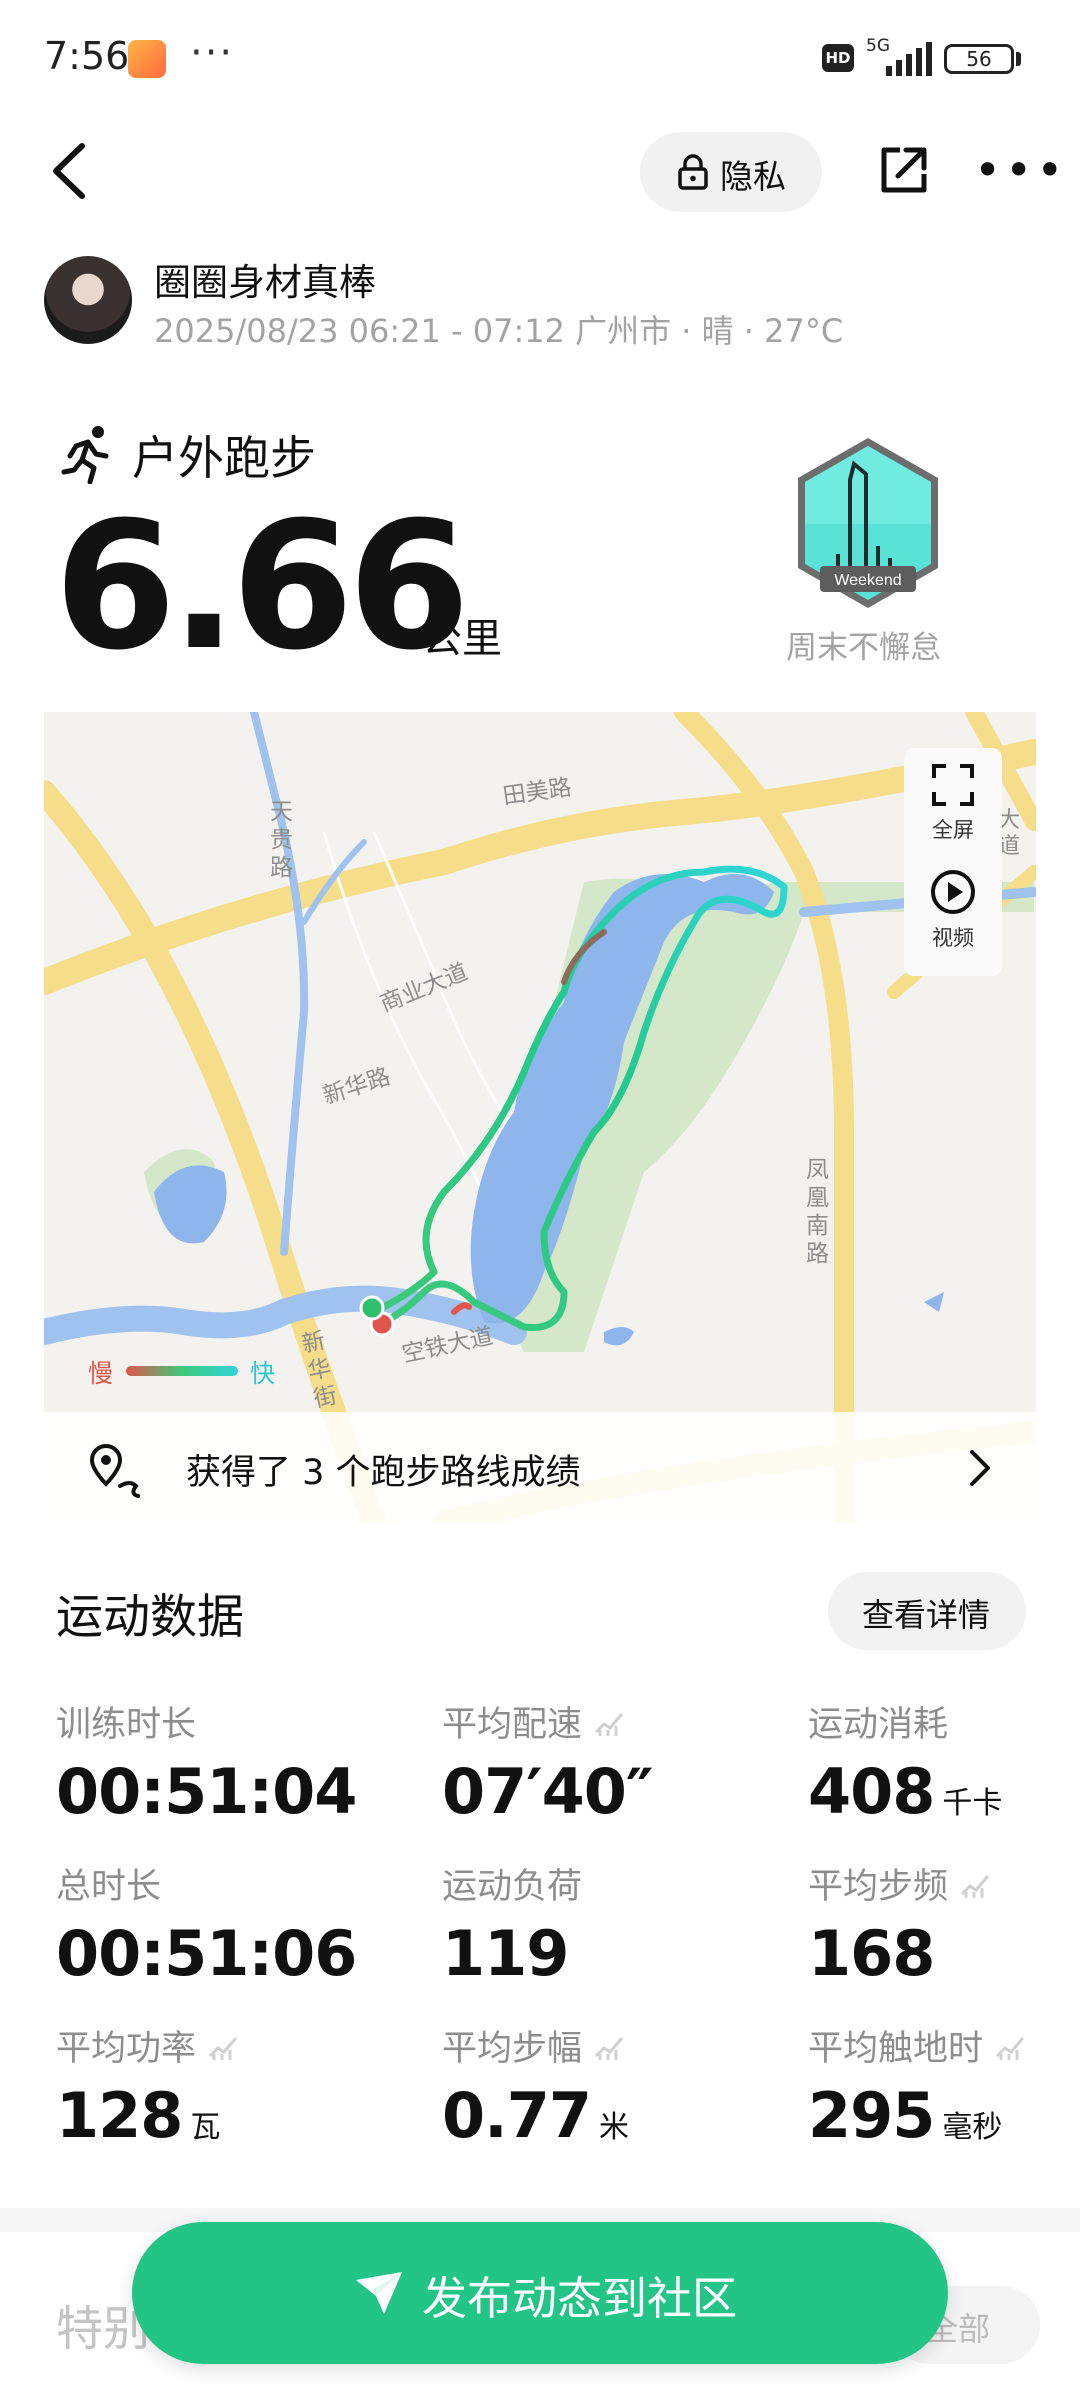 This screenshot has width=1080, height=2400. Describe the element at coordinates (447, 1345) in the screenshot. I see `map-label-kongtie: 空铁大道` at that location.